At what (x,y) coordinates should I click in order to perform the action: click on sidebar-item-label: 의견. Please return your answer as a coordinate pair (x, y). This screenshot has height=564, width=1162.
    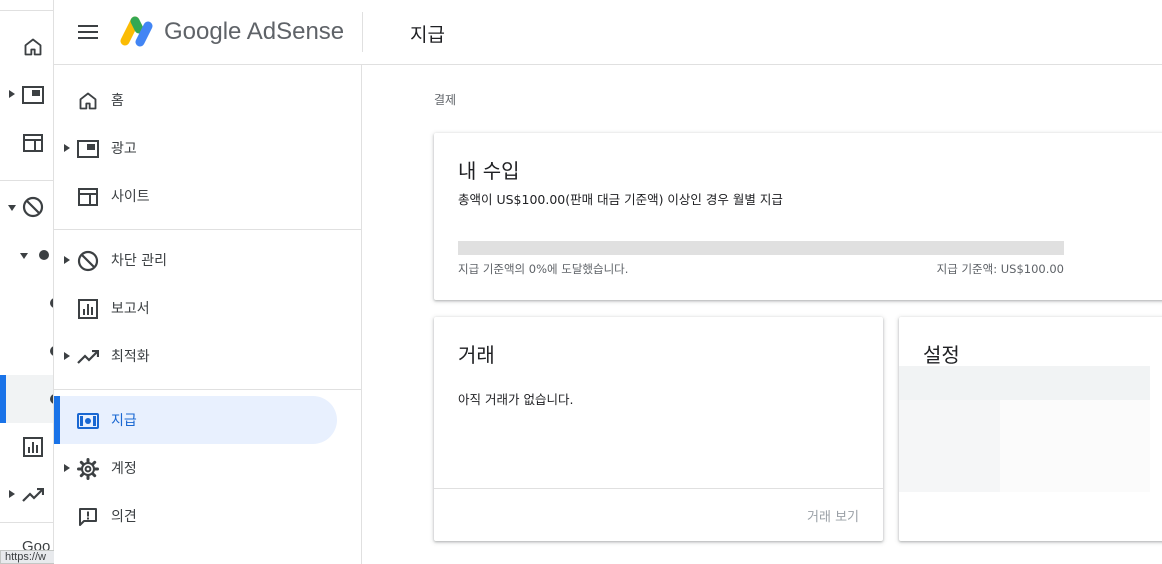
    Looking at the image, I should click on (124, 517).